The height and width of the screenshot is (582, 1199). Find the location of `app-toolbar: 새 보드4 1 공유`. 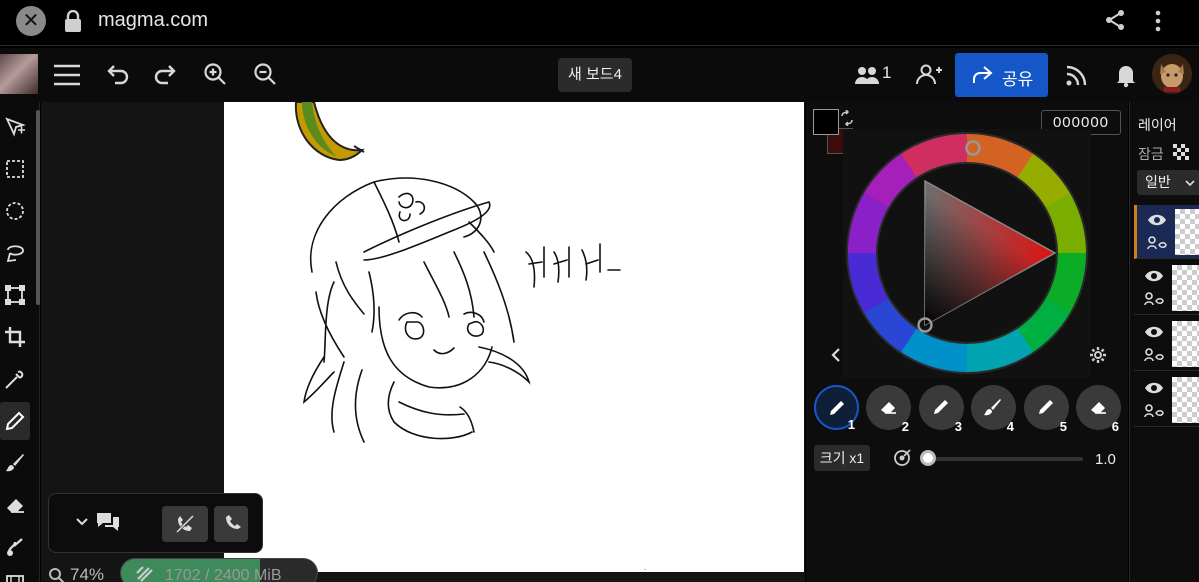

app-toolbar: 새 보드4 1 공유 is located at coordinates (599, 75).